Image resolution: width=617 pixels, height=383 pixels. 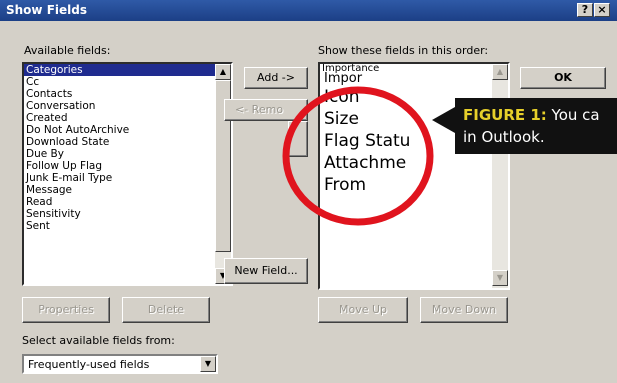 I want to click on list-item: Read, so click(x=127, y=202).